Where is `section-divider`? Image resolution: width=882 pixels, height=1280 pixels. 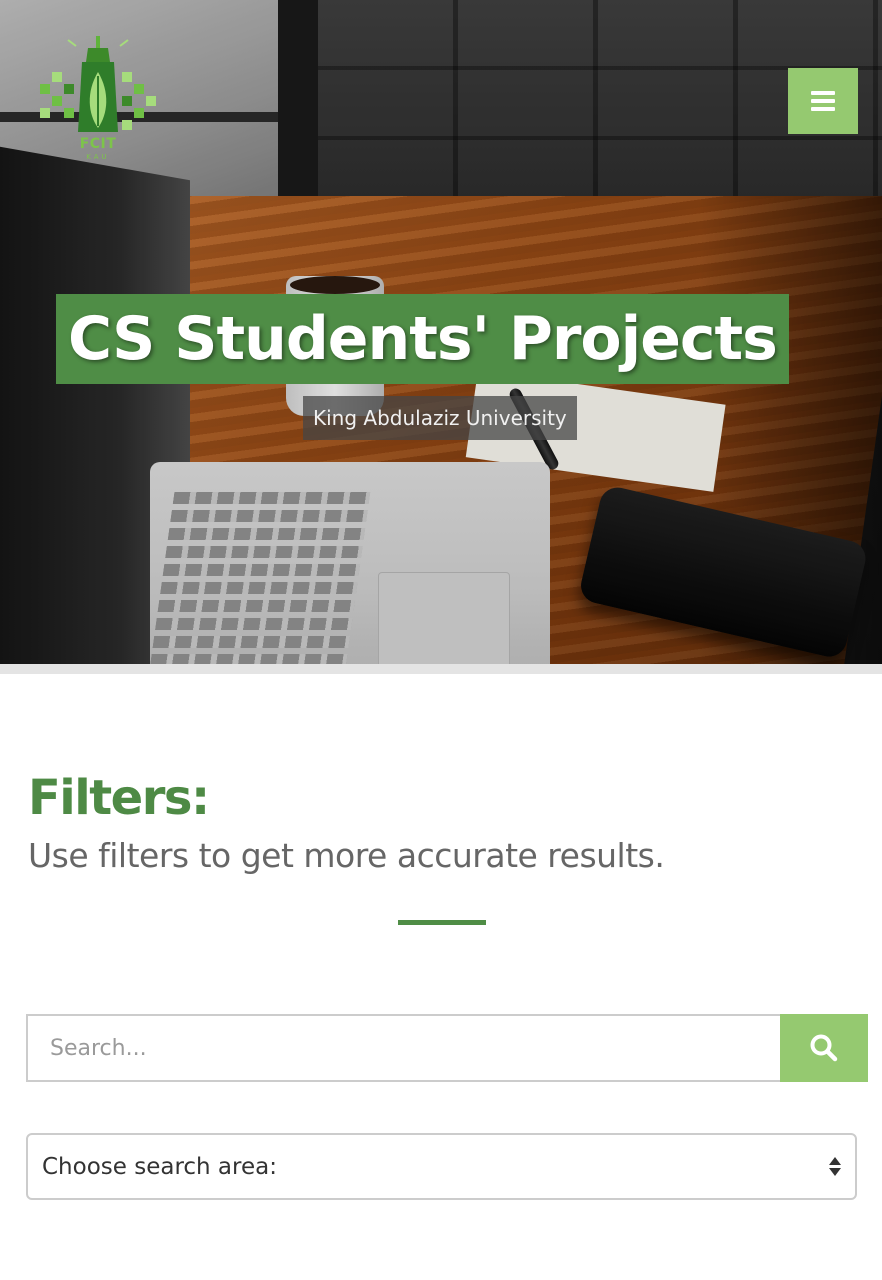 section-divider is located at coordinates (442, 922).